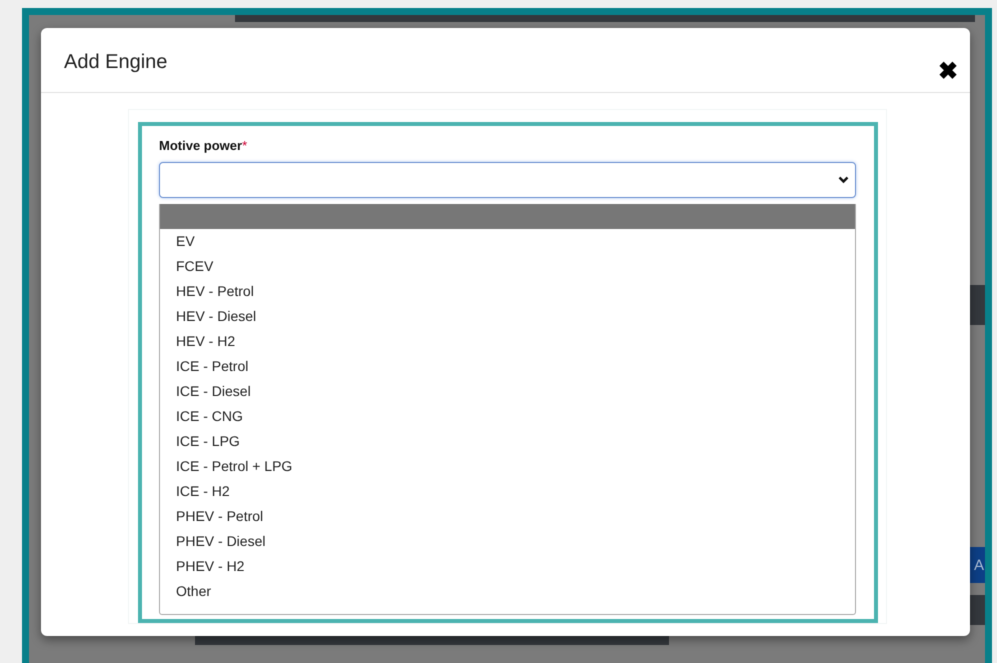 This screenshot has width=997, height=663. Describe the element at coordinates (507, 180) in the screenshot. I see `select-field` at that location.